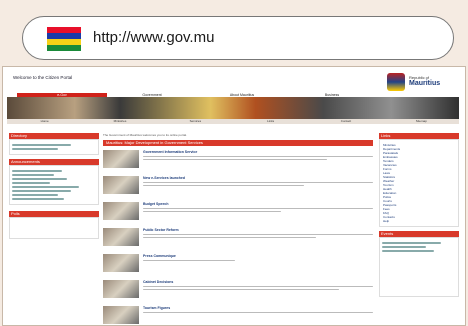 Image resolution: width=468 pixels, height=326 pixels. I want to click on news-title: Government Information Service, so click(258, 152).